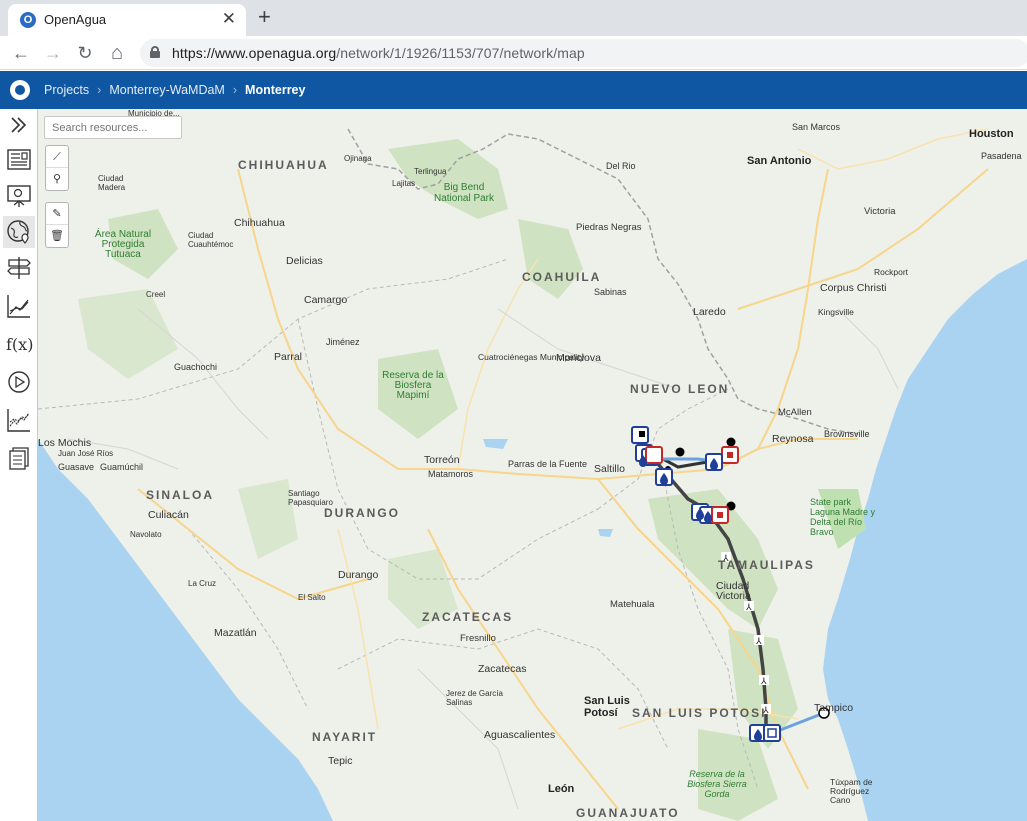 The image size is (1027, 821). What do you see at coordinates (254, 53) in the screenshot?
I see `url-host: https://www.openagua.org` at bounding box center [254, 53].